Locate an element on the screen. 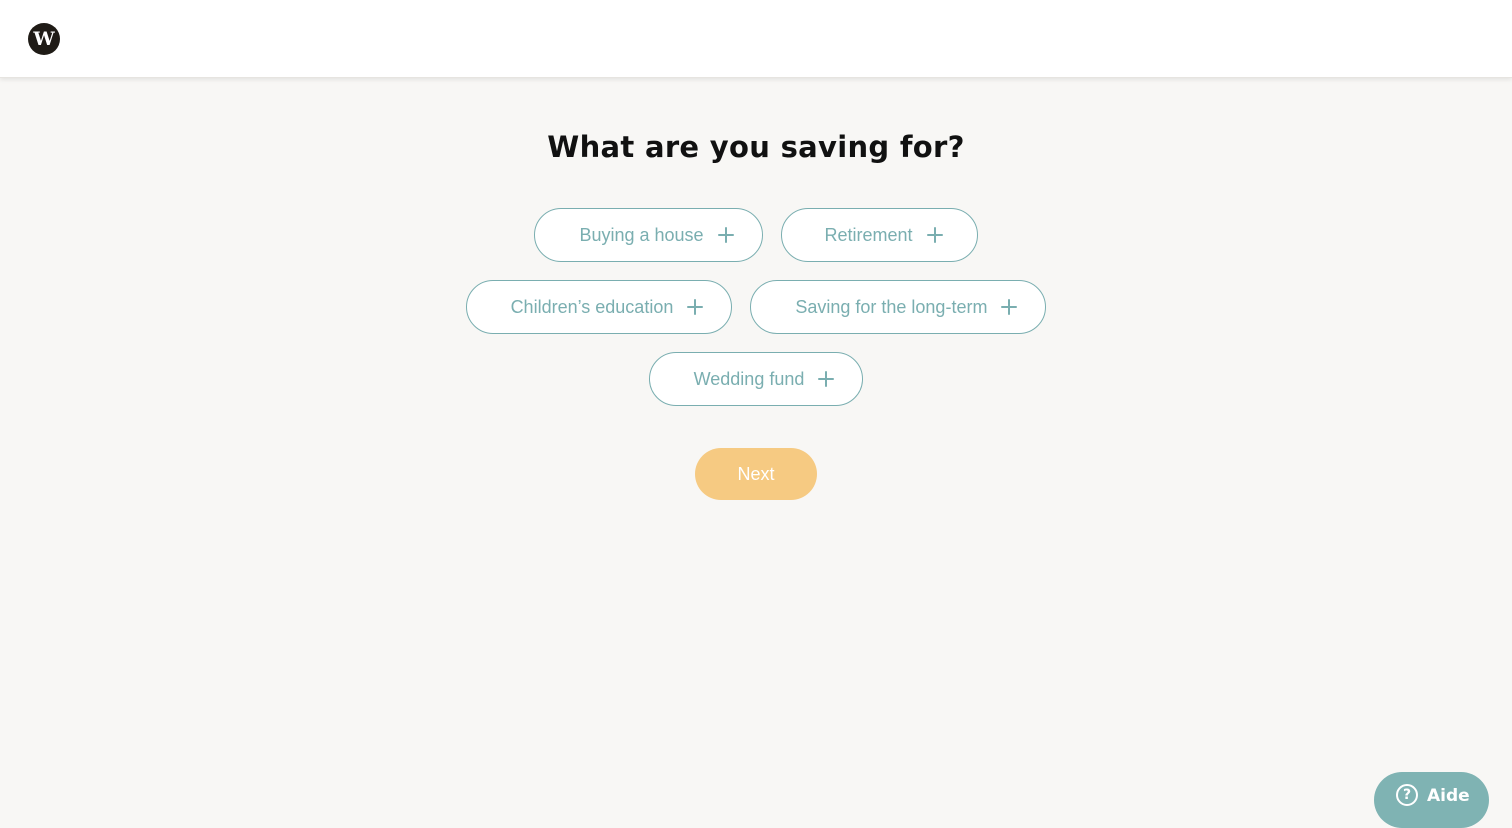 The image size is (1512, 828). goal-buying-a-house-button: Buying a house is located at coordinates (648, 235).